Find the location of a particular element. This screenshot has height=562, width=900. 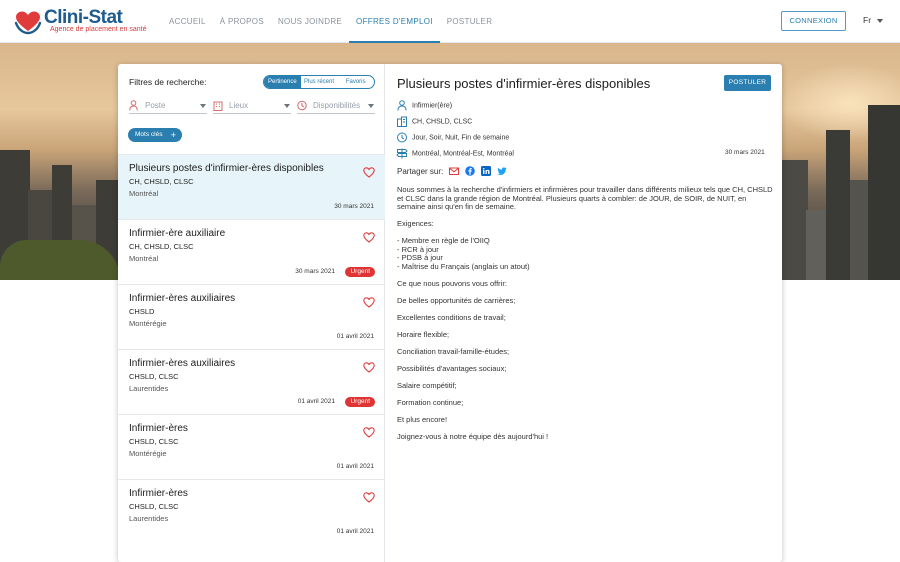

job-date: 30 mars 2021 is located at coordinates (354, 206).